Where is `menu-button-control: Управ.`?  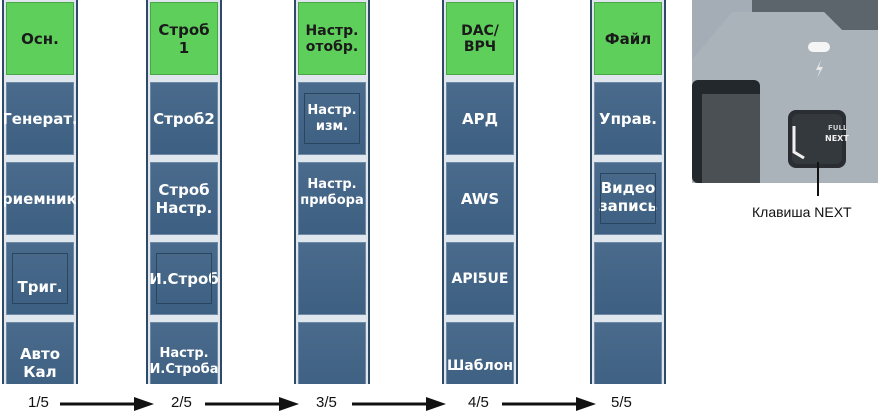 menu-button-control: Управ. is located at coordinates (628, 118).